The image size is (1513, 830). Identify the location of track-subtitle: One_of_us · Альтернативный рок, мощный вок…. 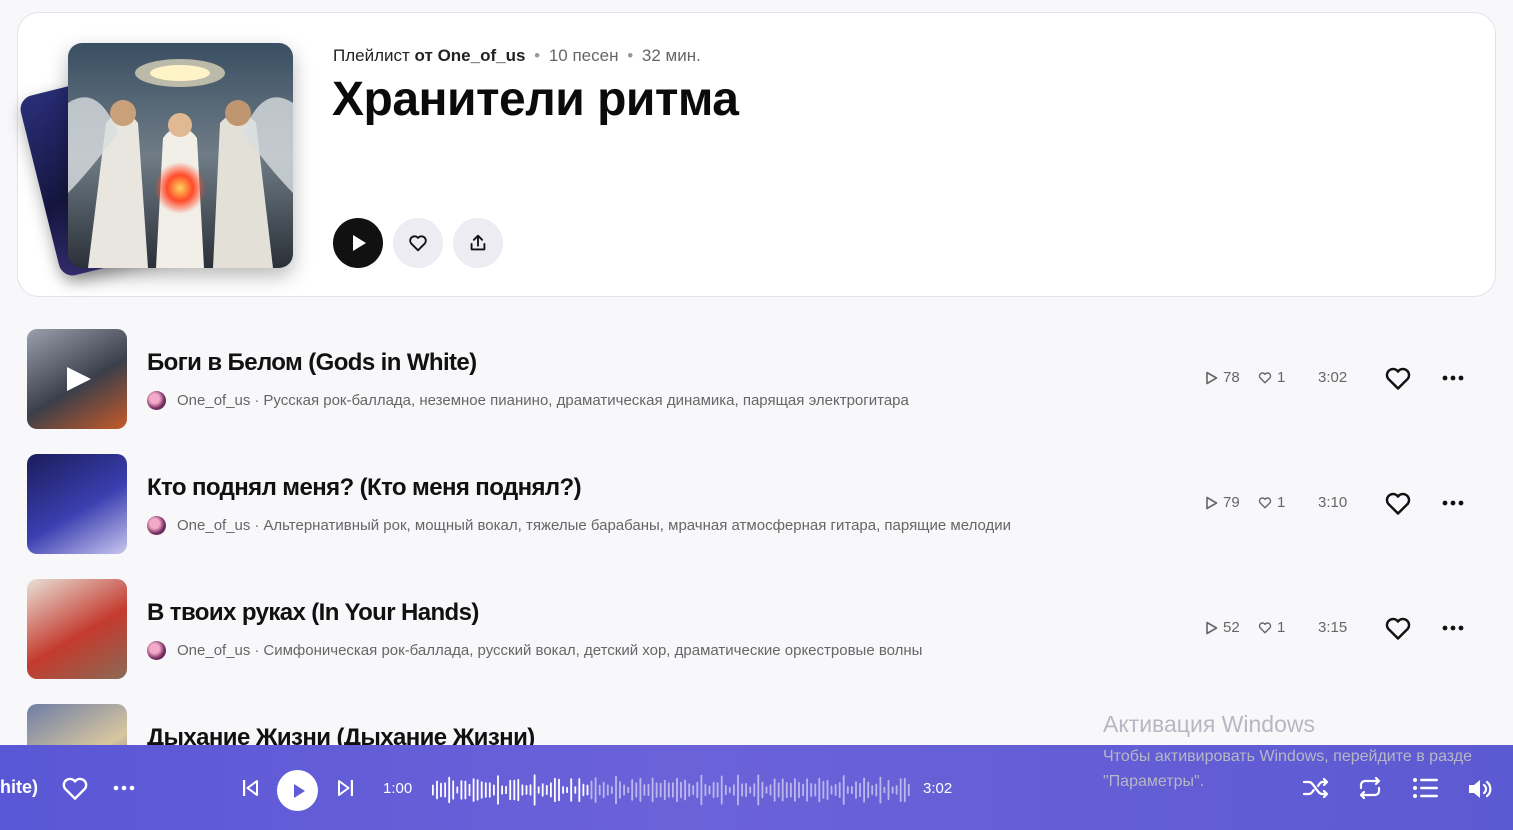
(594, 525).